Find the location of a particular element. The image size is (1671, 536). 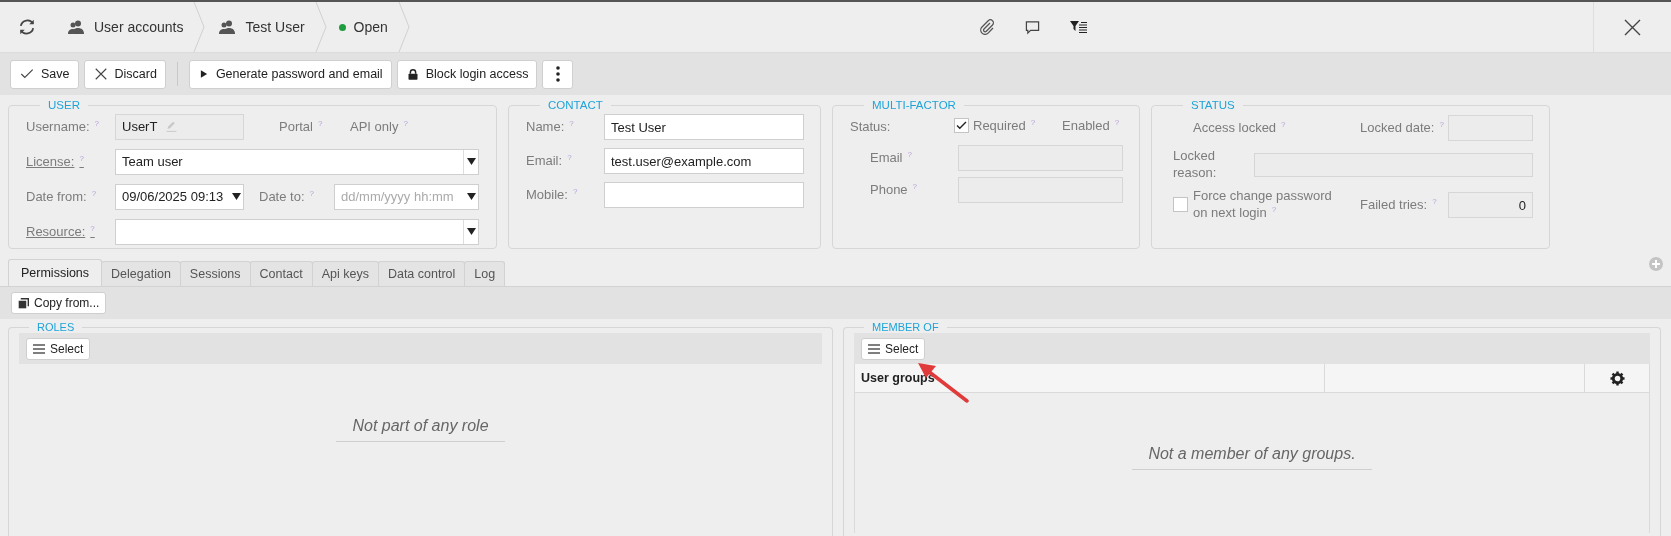

toolbar-button: Generate password and email is located at coordinates (290, 74).